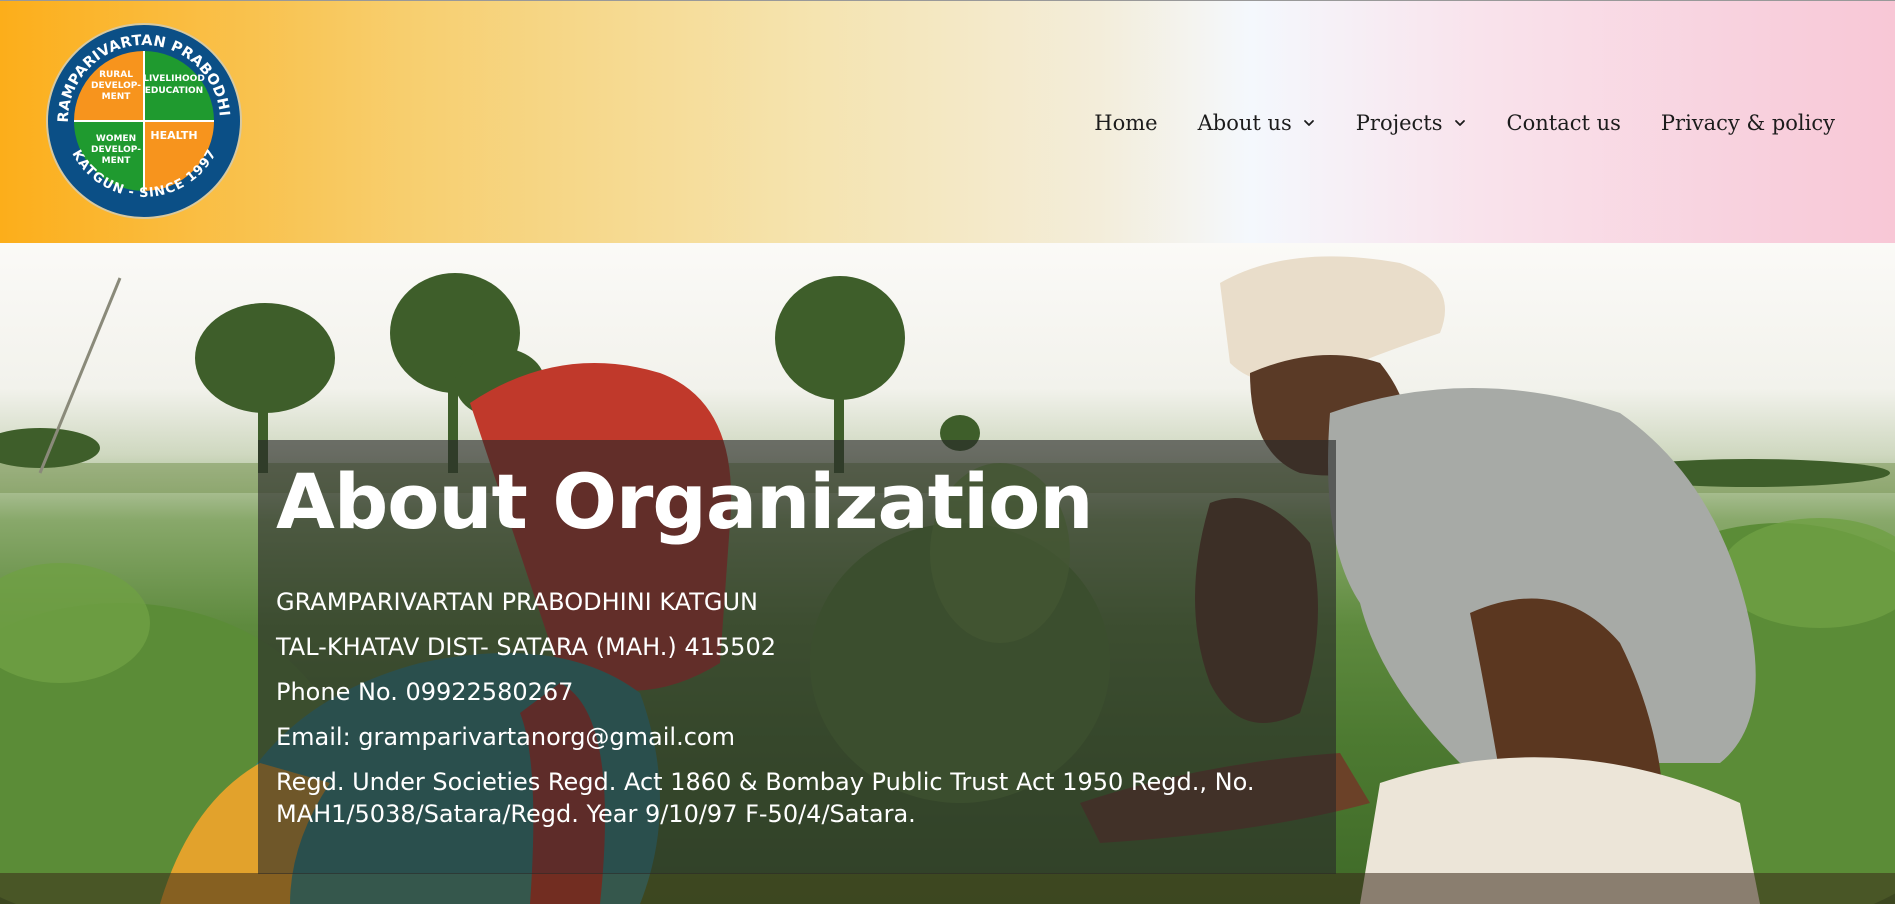  What do you see at coordinates (517, 602) in the screenshot?
I see `organization-name: GRAMPARIVARTAN PRABODHINI KATGUN` at bounding box center [517, 602].